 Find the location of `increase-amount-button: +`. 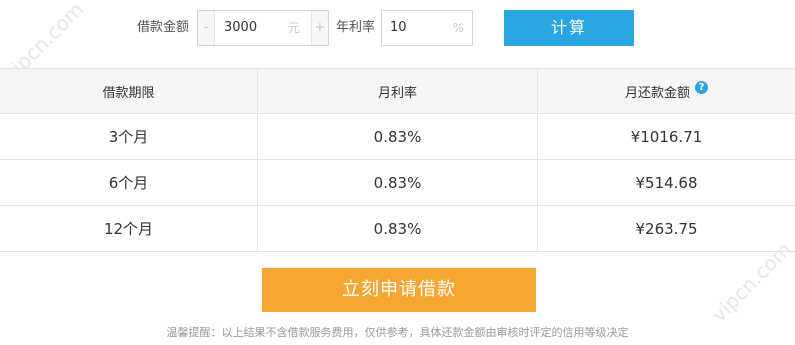

increase-amount-button: + is located at coordinates (319, 28).